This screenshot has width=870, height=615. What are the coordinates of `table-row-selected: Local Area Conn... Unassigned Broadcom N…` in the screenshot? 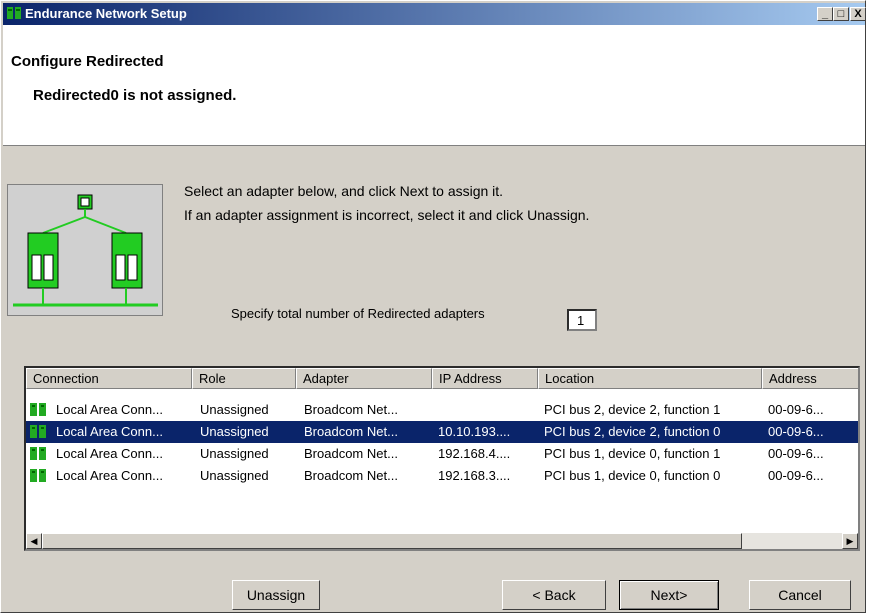 It's located at (442, 432).